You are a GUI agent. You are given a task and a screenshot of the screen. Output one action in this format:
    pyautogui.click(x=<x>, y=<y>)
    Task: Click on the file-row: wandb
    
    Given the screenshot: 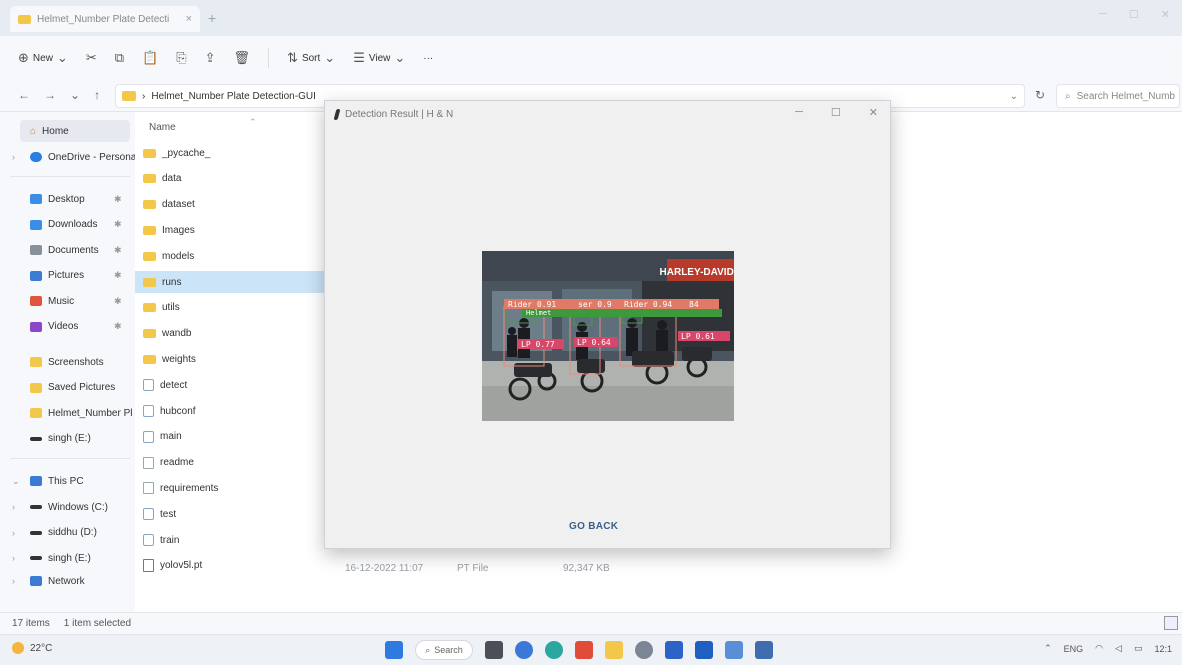 What is the action you would take?
    pyautogui.click(x=230, y=334)
    